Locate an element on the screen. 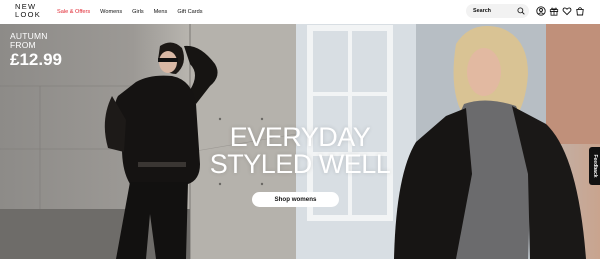 Image resolution: width=600 pixels, height=259 pixels. nav-item-gift-cards: Gift Cards is located at coordinates (189, 12).